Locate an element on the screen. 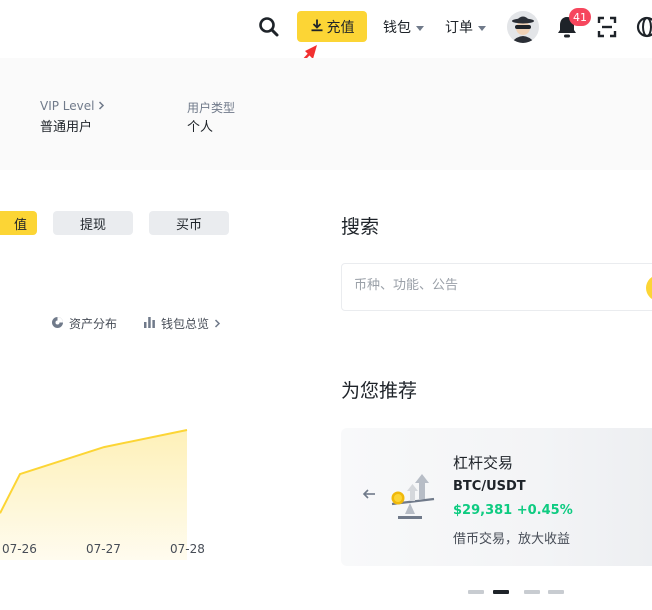 Image resolution: width=652 pixels, height=610 pixels. nav-wallet-label: 钱包 is located at coordinates (397, 28).